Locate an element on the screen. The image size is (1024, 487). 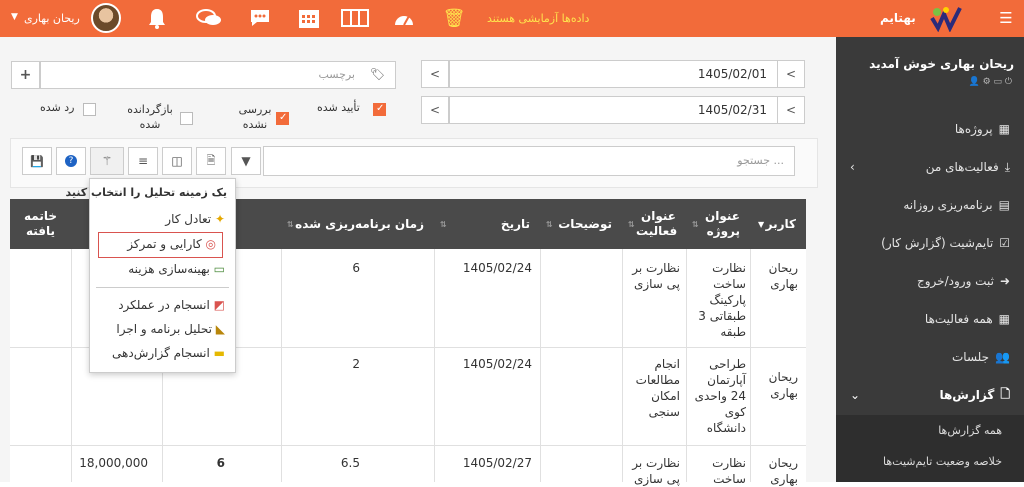
from-date-prev-button: < is located at coordinates (791, 74).